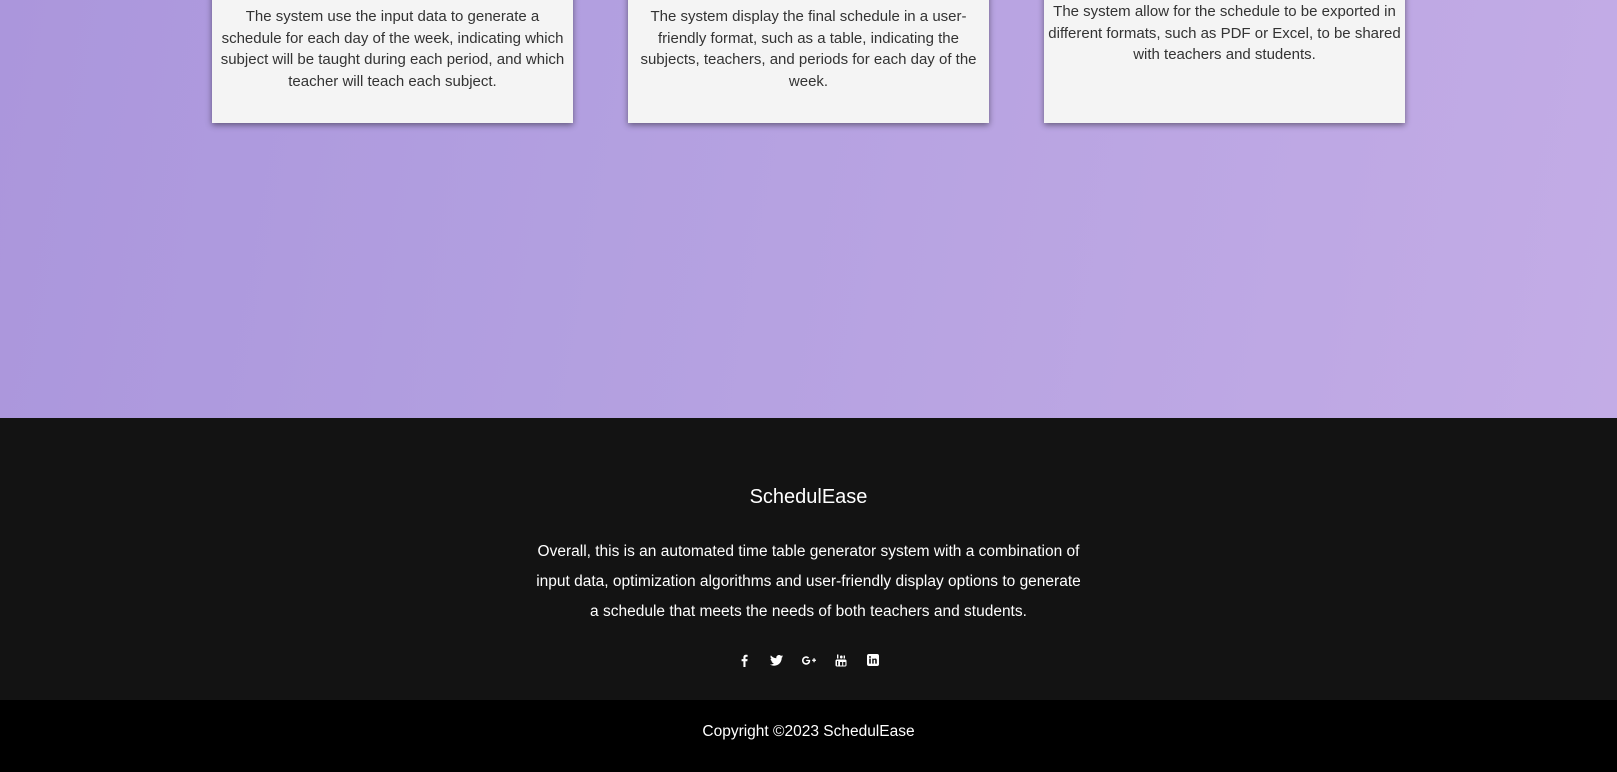  I want to click on linkedin-icon, so click(873, 660).